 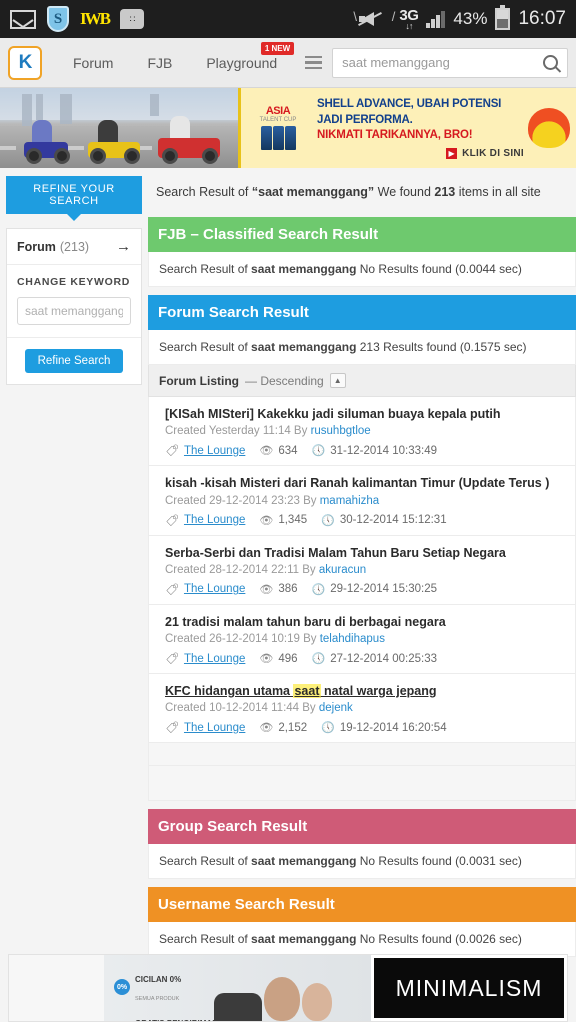 I want to click on sub-query: saat memanggang, so click(x=304, y=269).